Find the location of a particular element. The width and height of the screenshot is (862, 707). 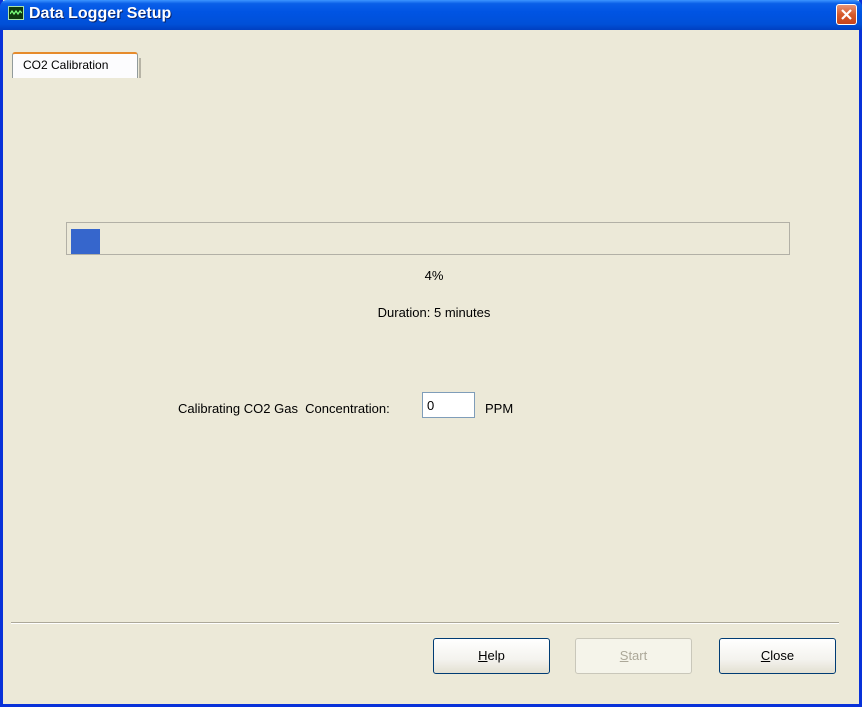

progress-fill is located at coordinates (85, 241).